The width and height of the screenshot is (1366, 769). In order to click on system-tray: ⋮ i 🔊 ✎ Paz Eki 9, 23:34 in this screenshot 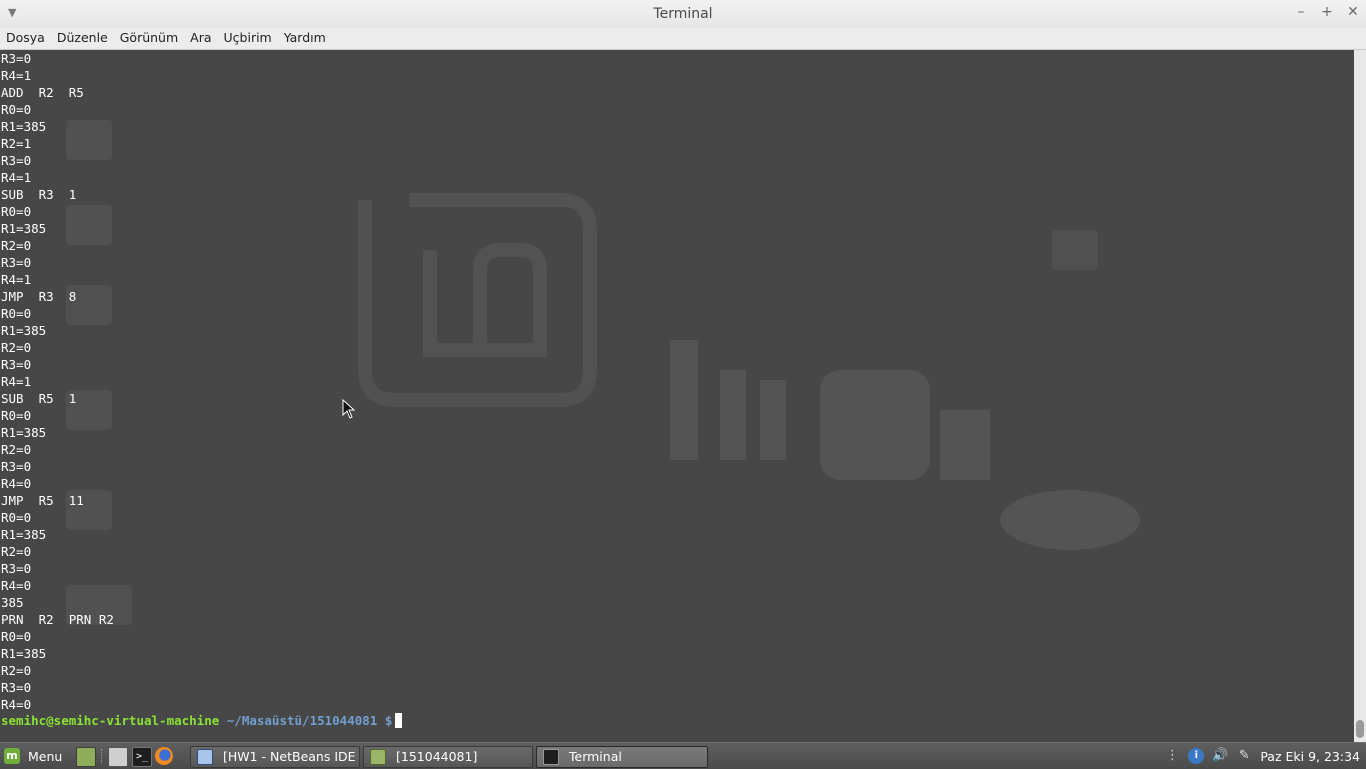, I will do `click(1265, 756)`.